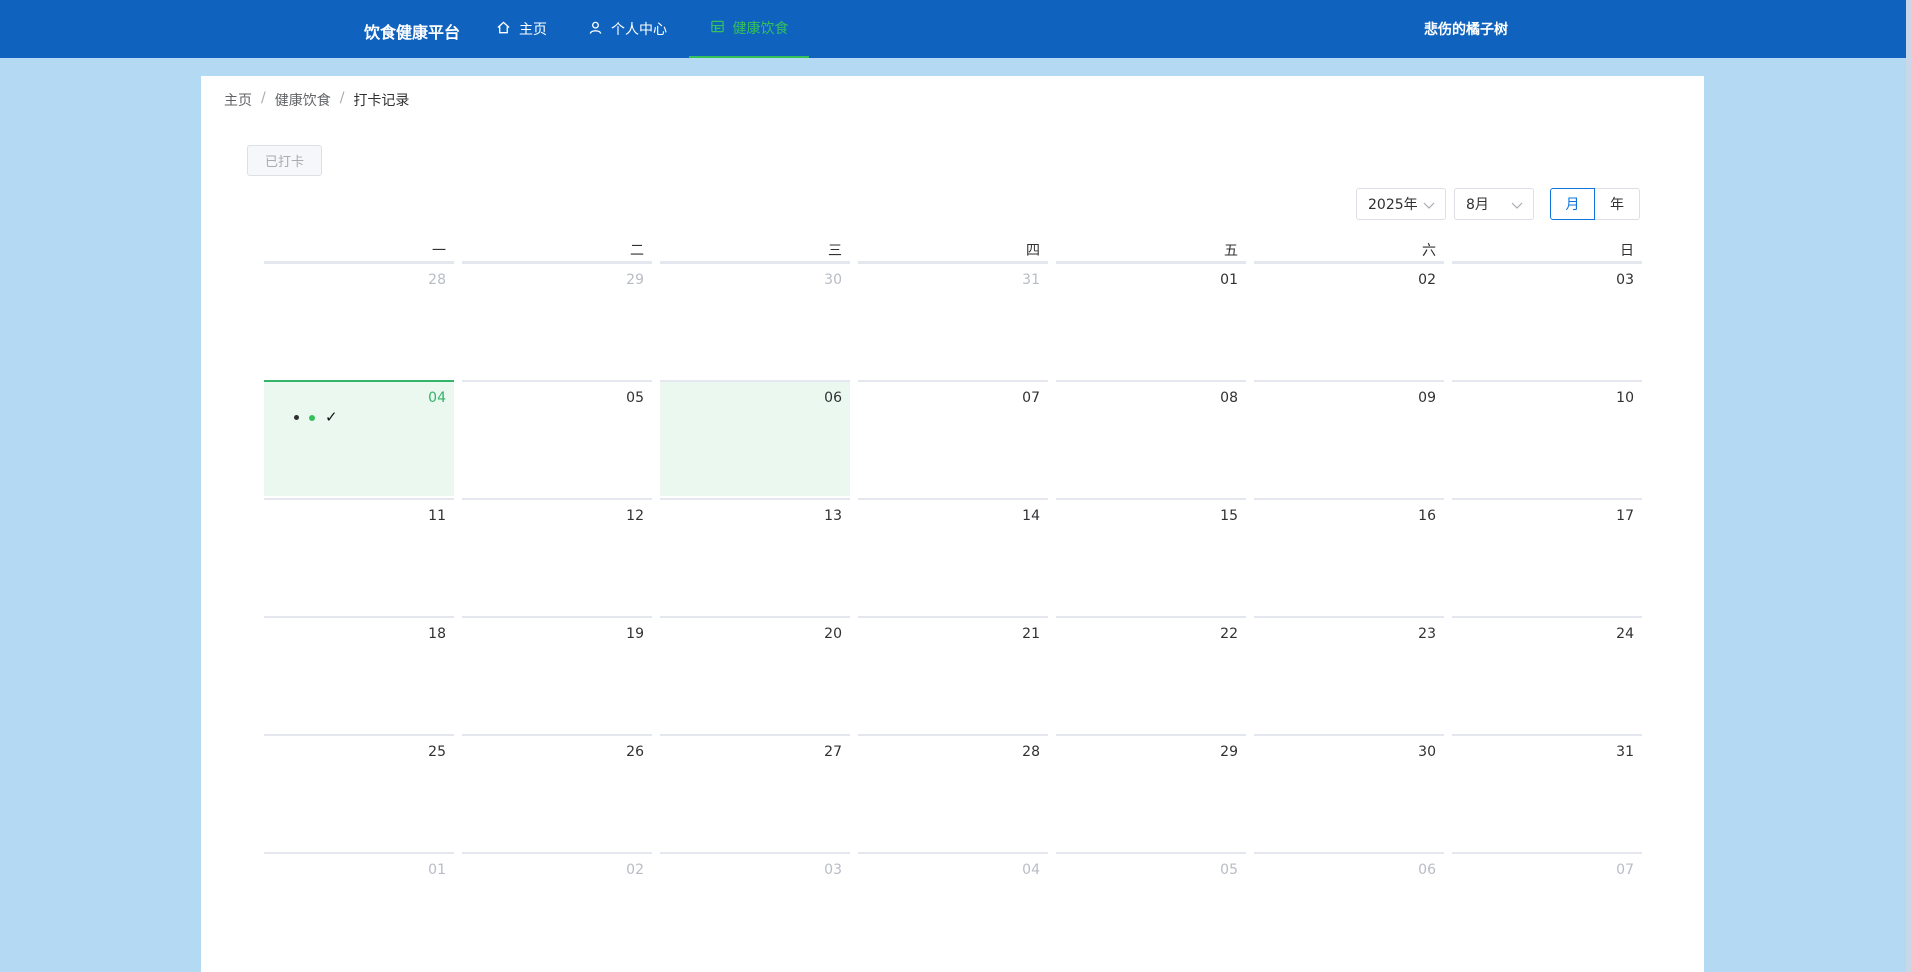 This screenshot has width=1912, height=972. Describe the element at coordinates (755, 556) in the screenshot. I see `calendar-day-cell: 13` at that location.